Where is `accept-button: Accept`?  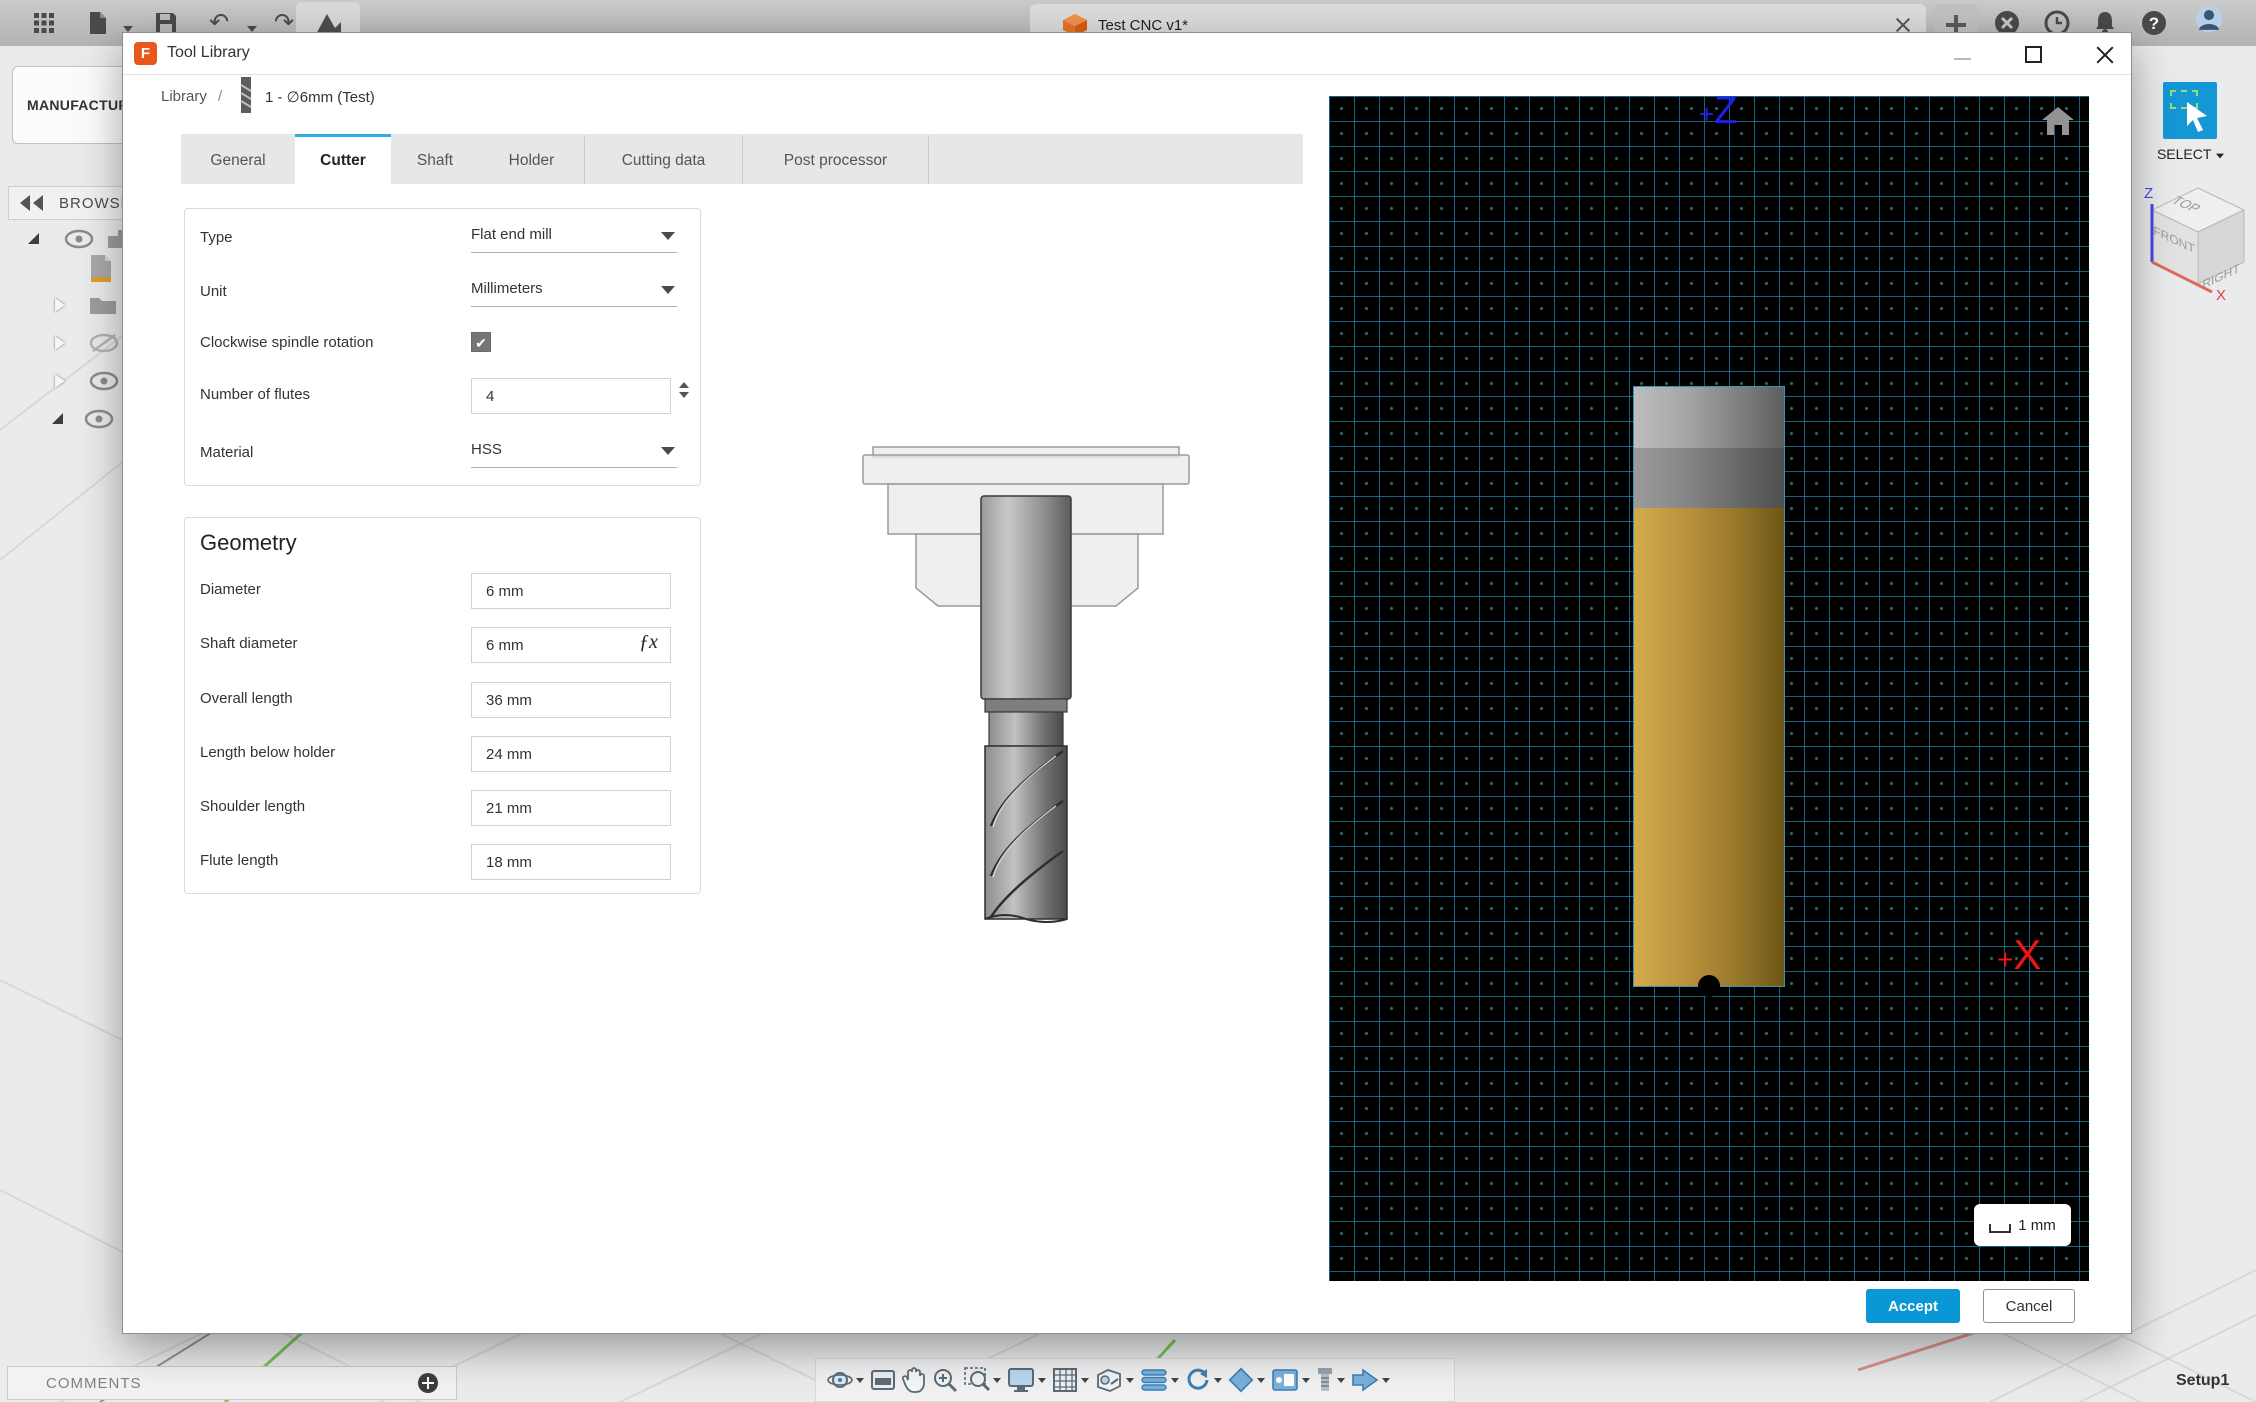
accept-button: Accept is located at coordinates (1913, 1306).